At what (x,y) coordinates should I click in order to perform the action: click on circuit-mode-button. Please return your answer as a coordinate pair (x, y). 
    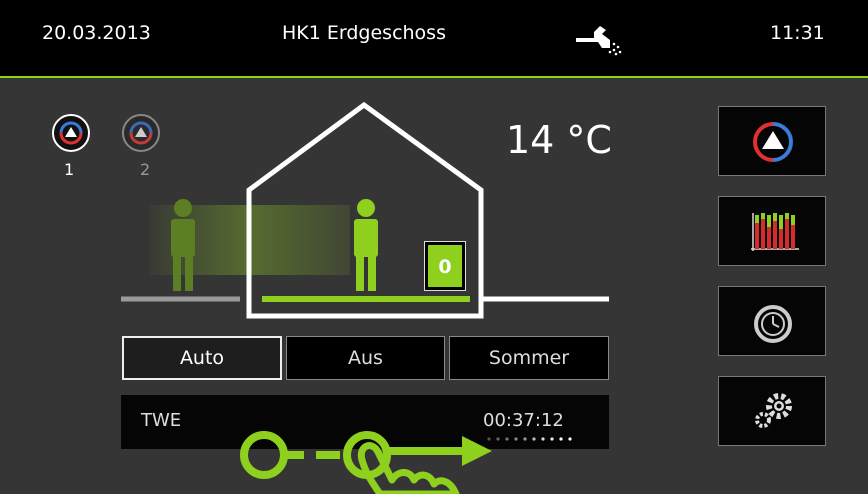
    Looking at the image, I should click on (772, 141).